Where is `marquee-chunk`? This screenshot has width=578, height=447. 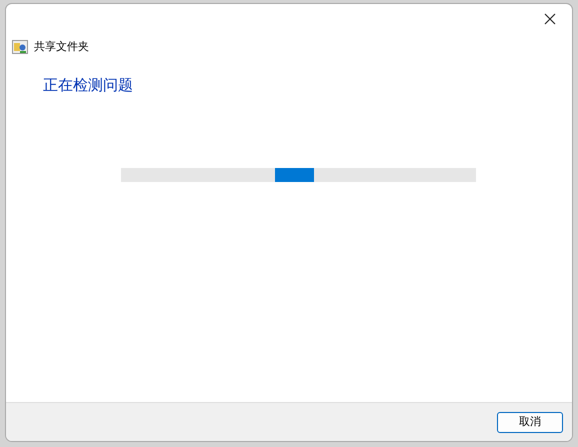
marquee-chunk is located at coordinates (294, 175).